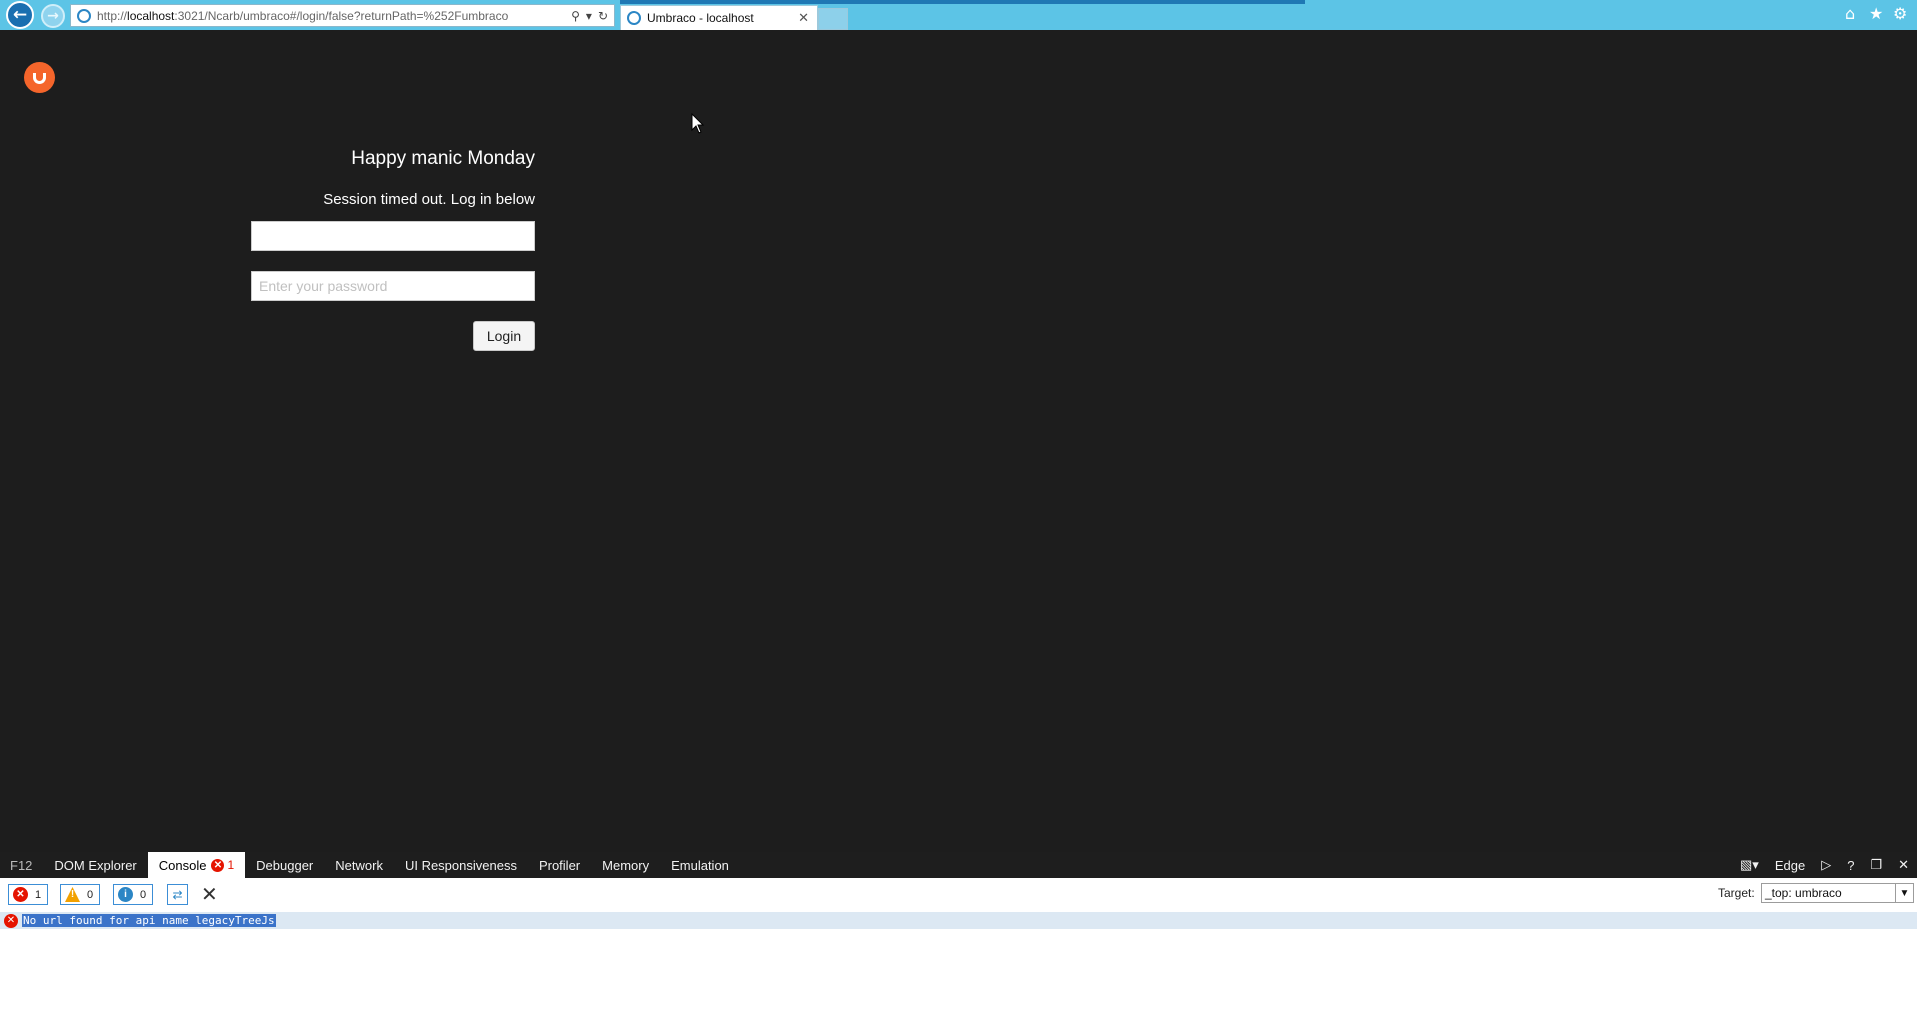 The height and width of the screenshot is (1017, 1917). Describe the element at coordinates (90, 894) in the screenshot. I see `warnings-count: 0` at that location.